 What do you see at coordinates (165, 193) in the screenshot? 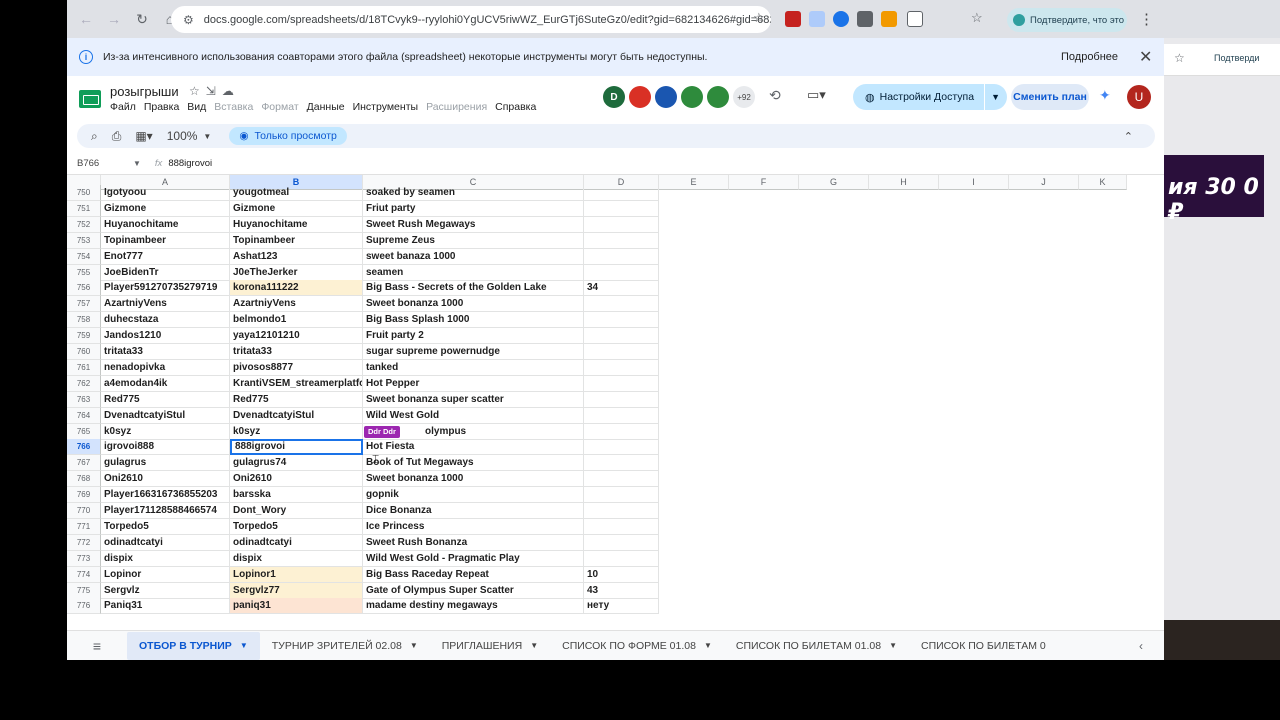
I see `cell-a-750: Igotyoou` at bounding box center [165, 193].